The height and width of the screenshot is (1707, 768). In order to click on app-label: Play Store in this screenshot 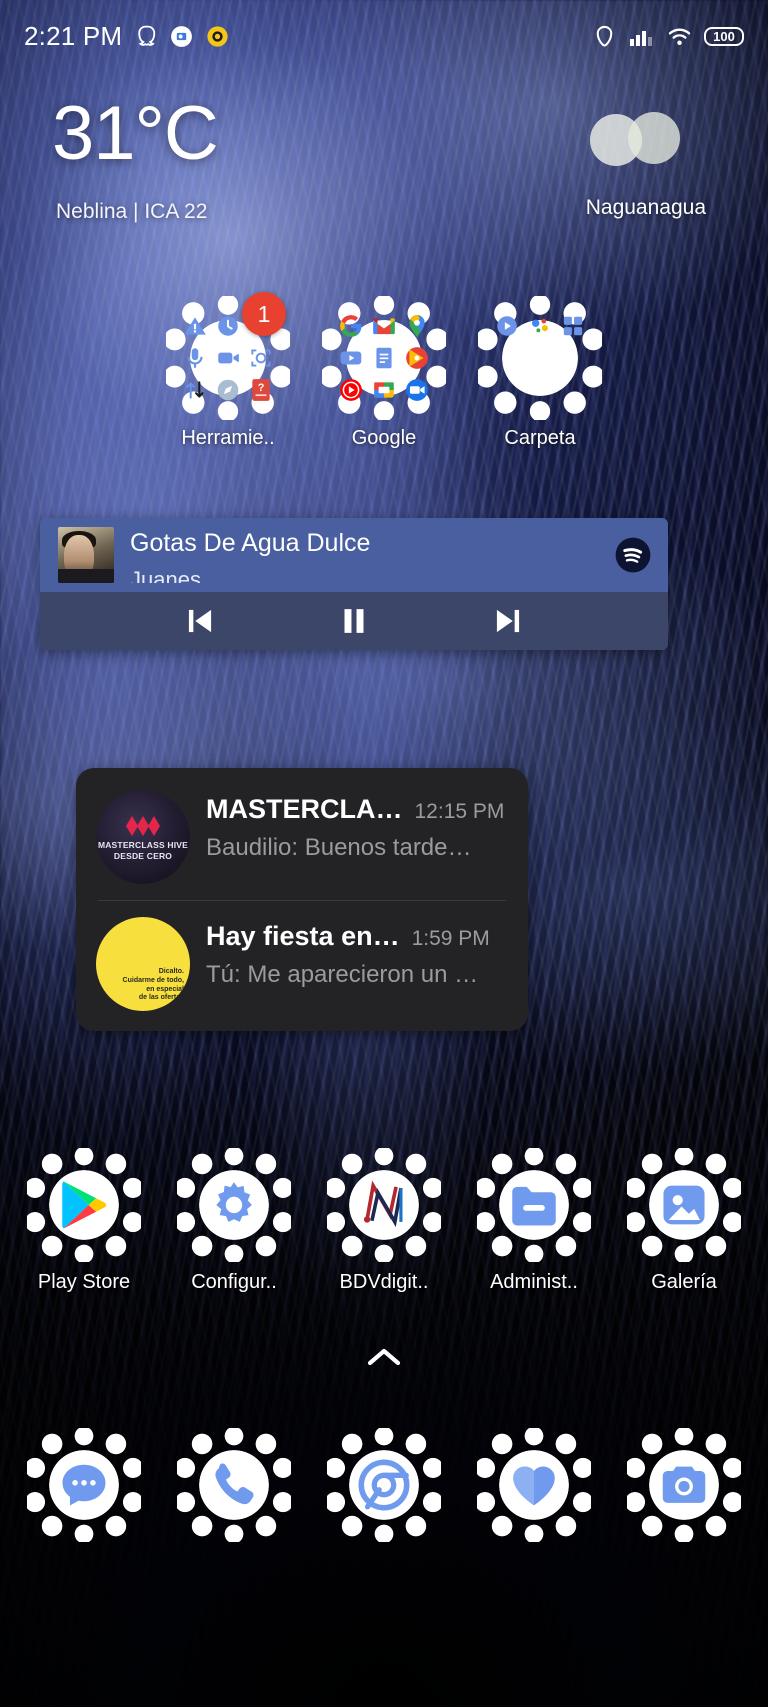, I will do `click(84, 1282)`.